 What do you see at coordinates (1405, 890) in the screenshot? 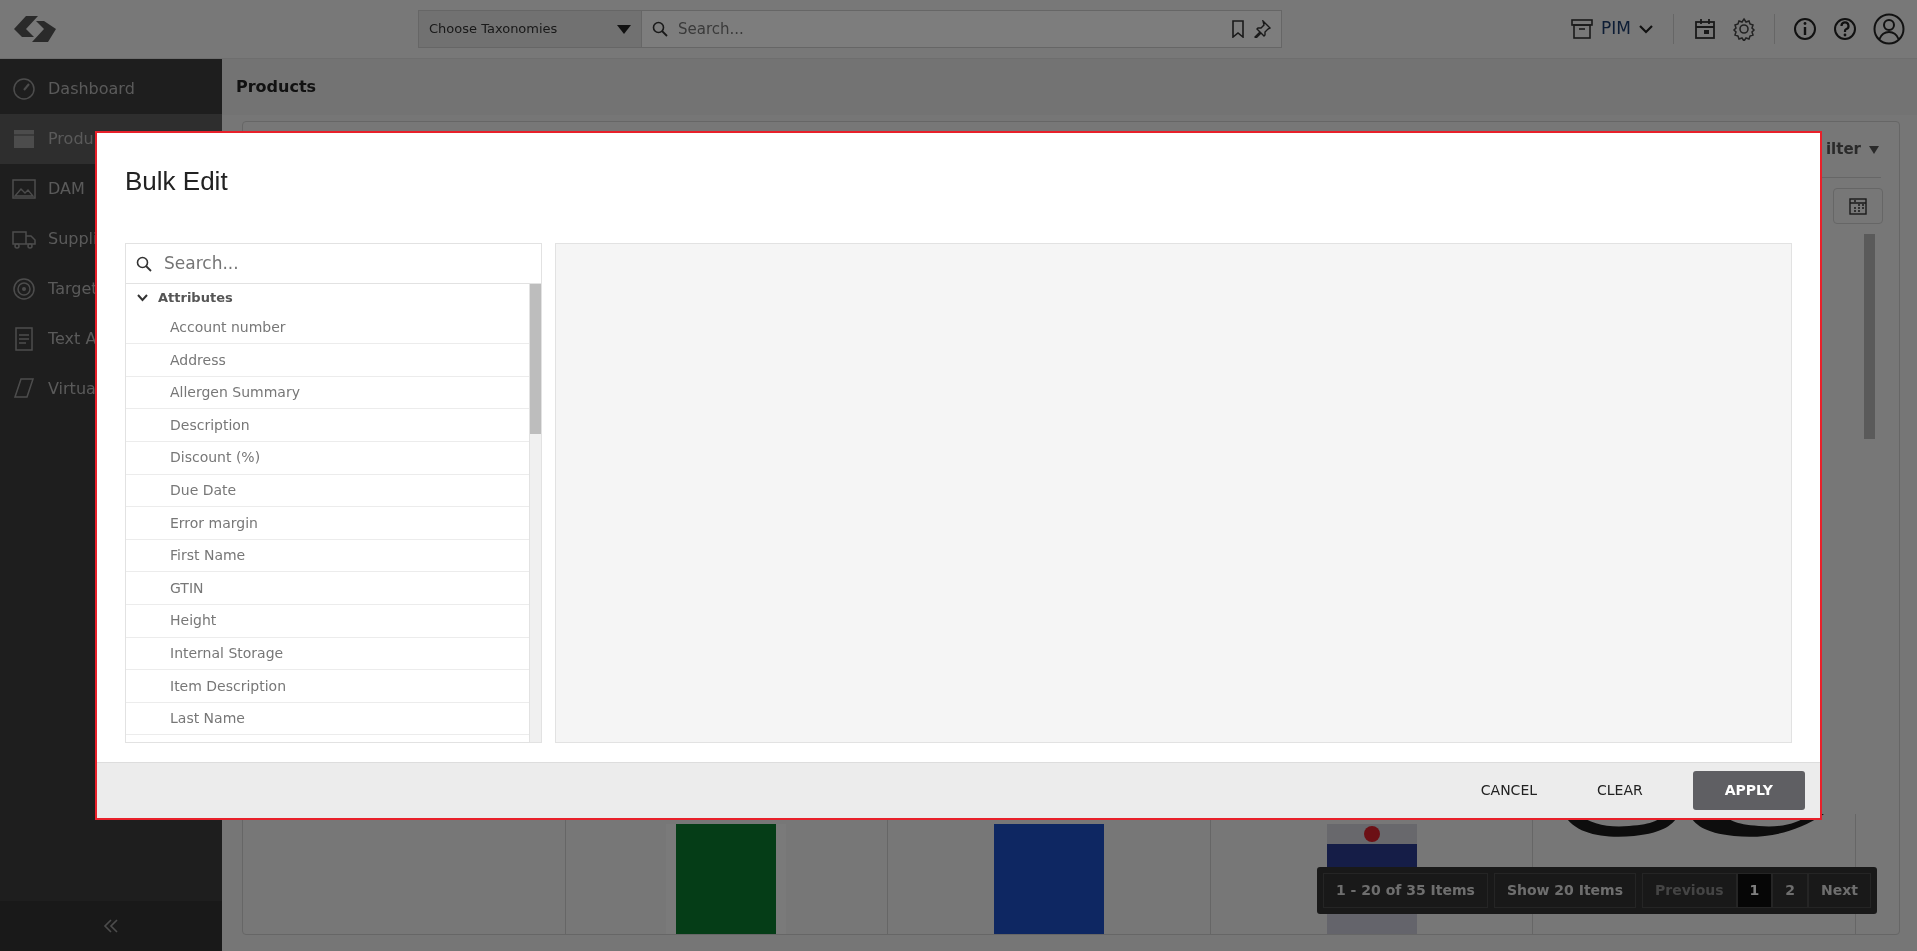
I see `item-range: 1 - 20 of 35 Items` at bounding box center [1405, 890].